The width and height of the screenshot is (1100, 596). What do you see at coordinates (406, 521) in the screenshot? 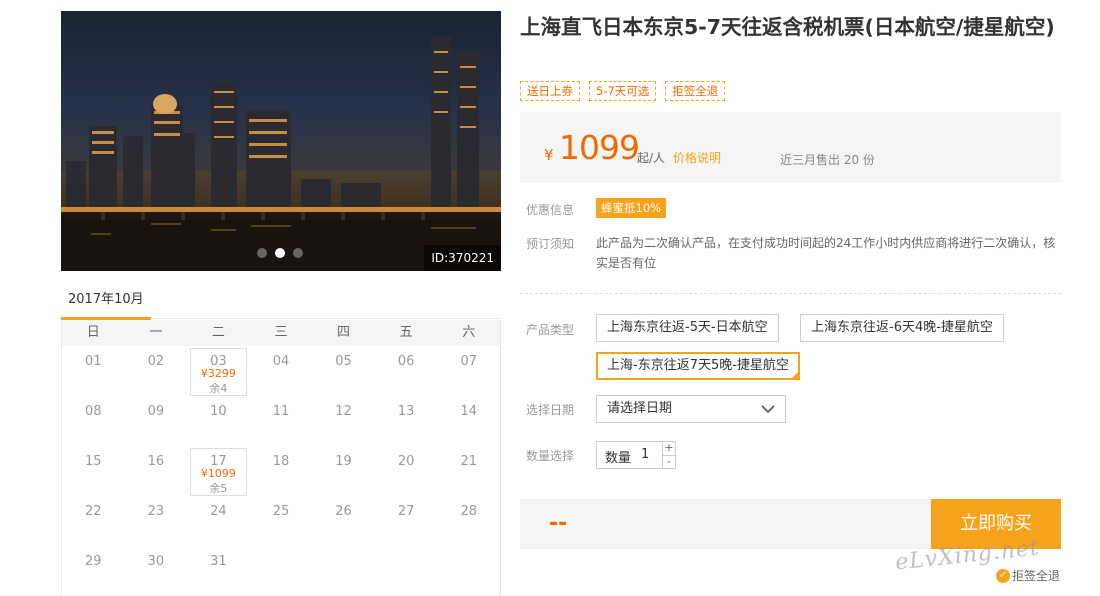
I see `calendar-day: 27` at bounding box center [406, 521].